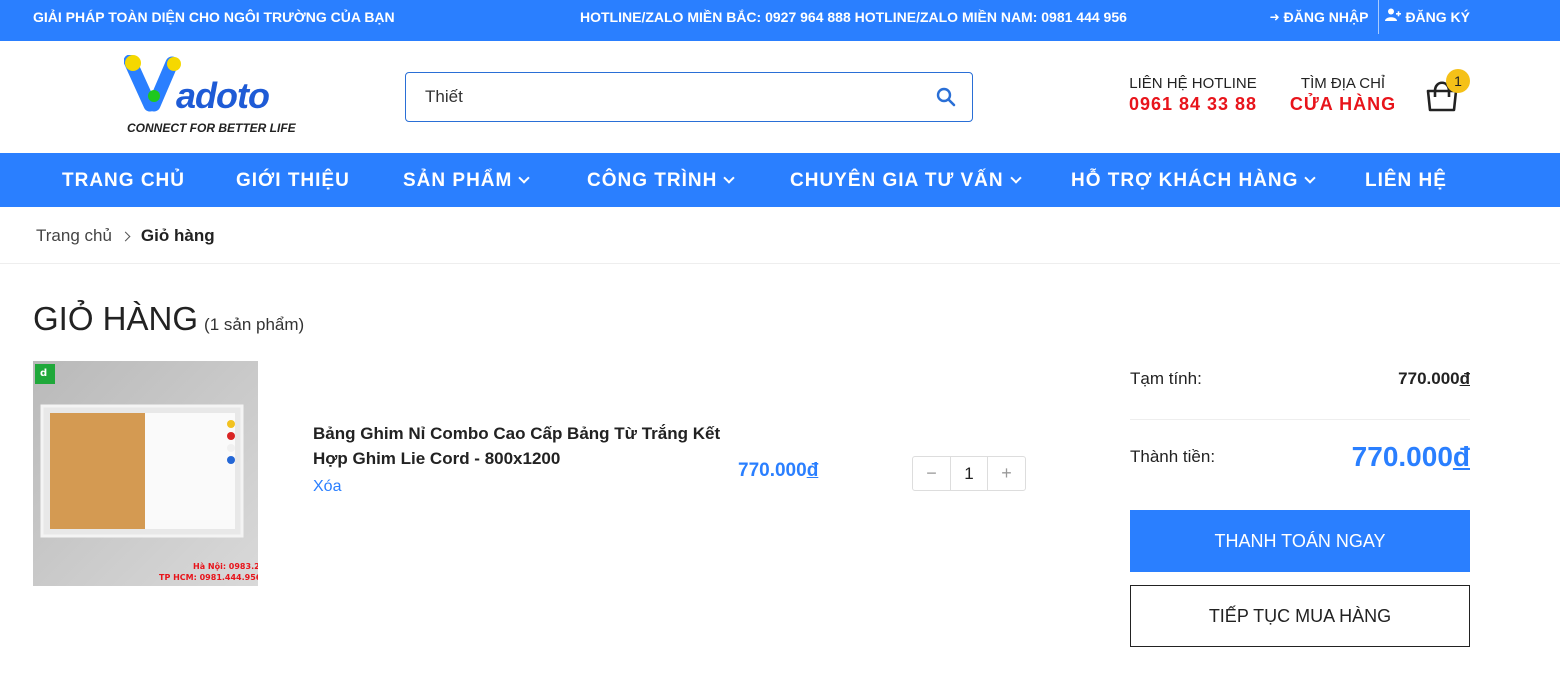 The image size is (1560, 676). I want to click on decrease-quantity-button: −, so click(931, 473).